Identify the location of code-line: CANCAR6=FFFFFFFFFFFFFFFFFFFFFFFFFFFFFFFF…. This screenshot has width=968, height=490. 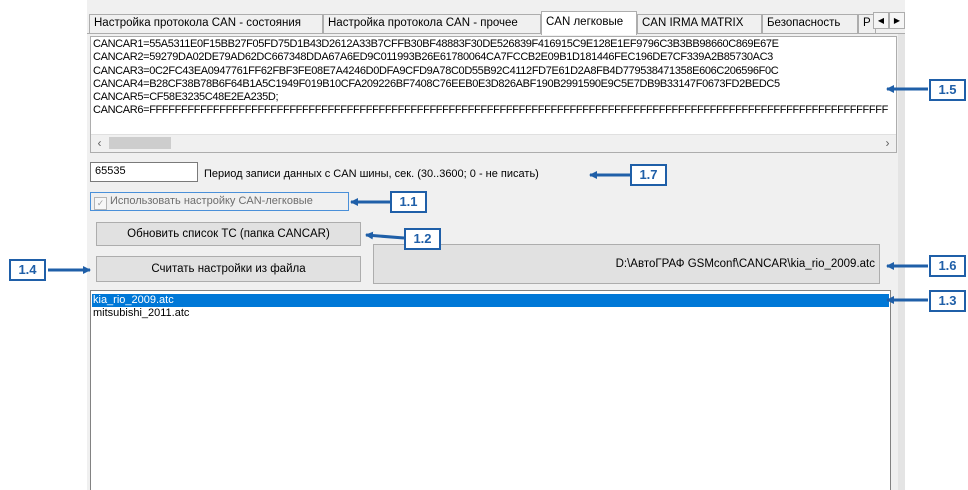
(491, 110).